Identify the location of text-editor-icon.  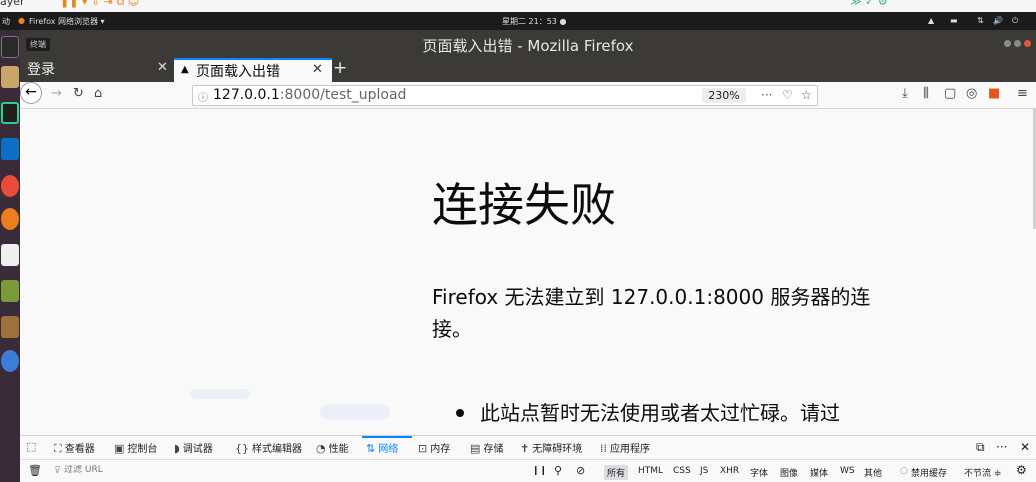
(10, 255).